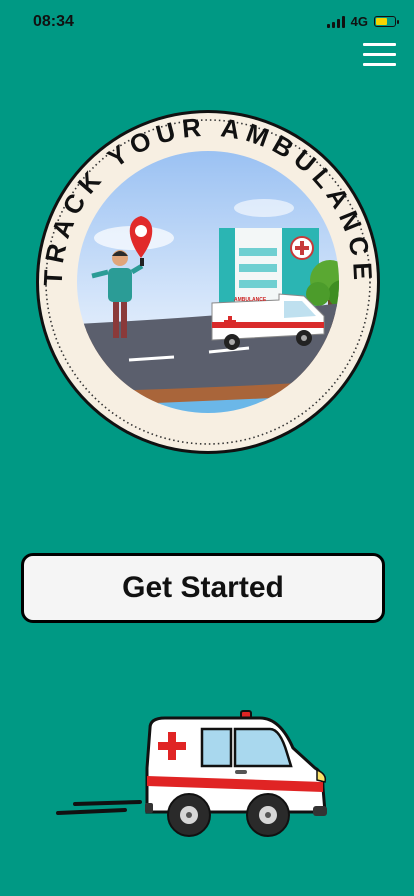  I want to click on ambulance-label: AMBULANCE, so click(250, 300).